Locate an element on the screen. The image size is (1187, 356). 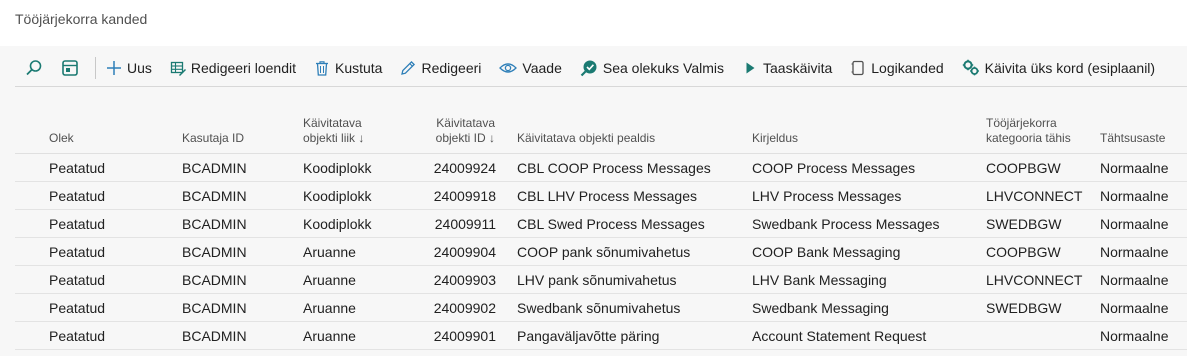
column-header-object-caption: Käivitatava objekti pealdis is located at coordinates (586, 138).